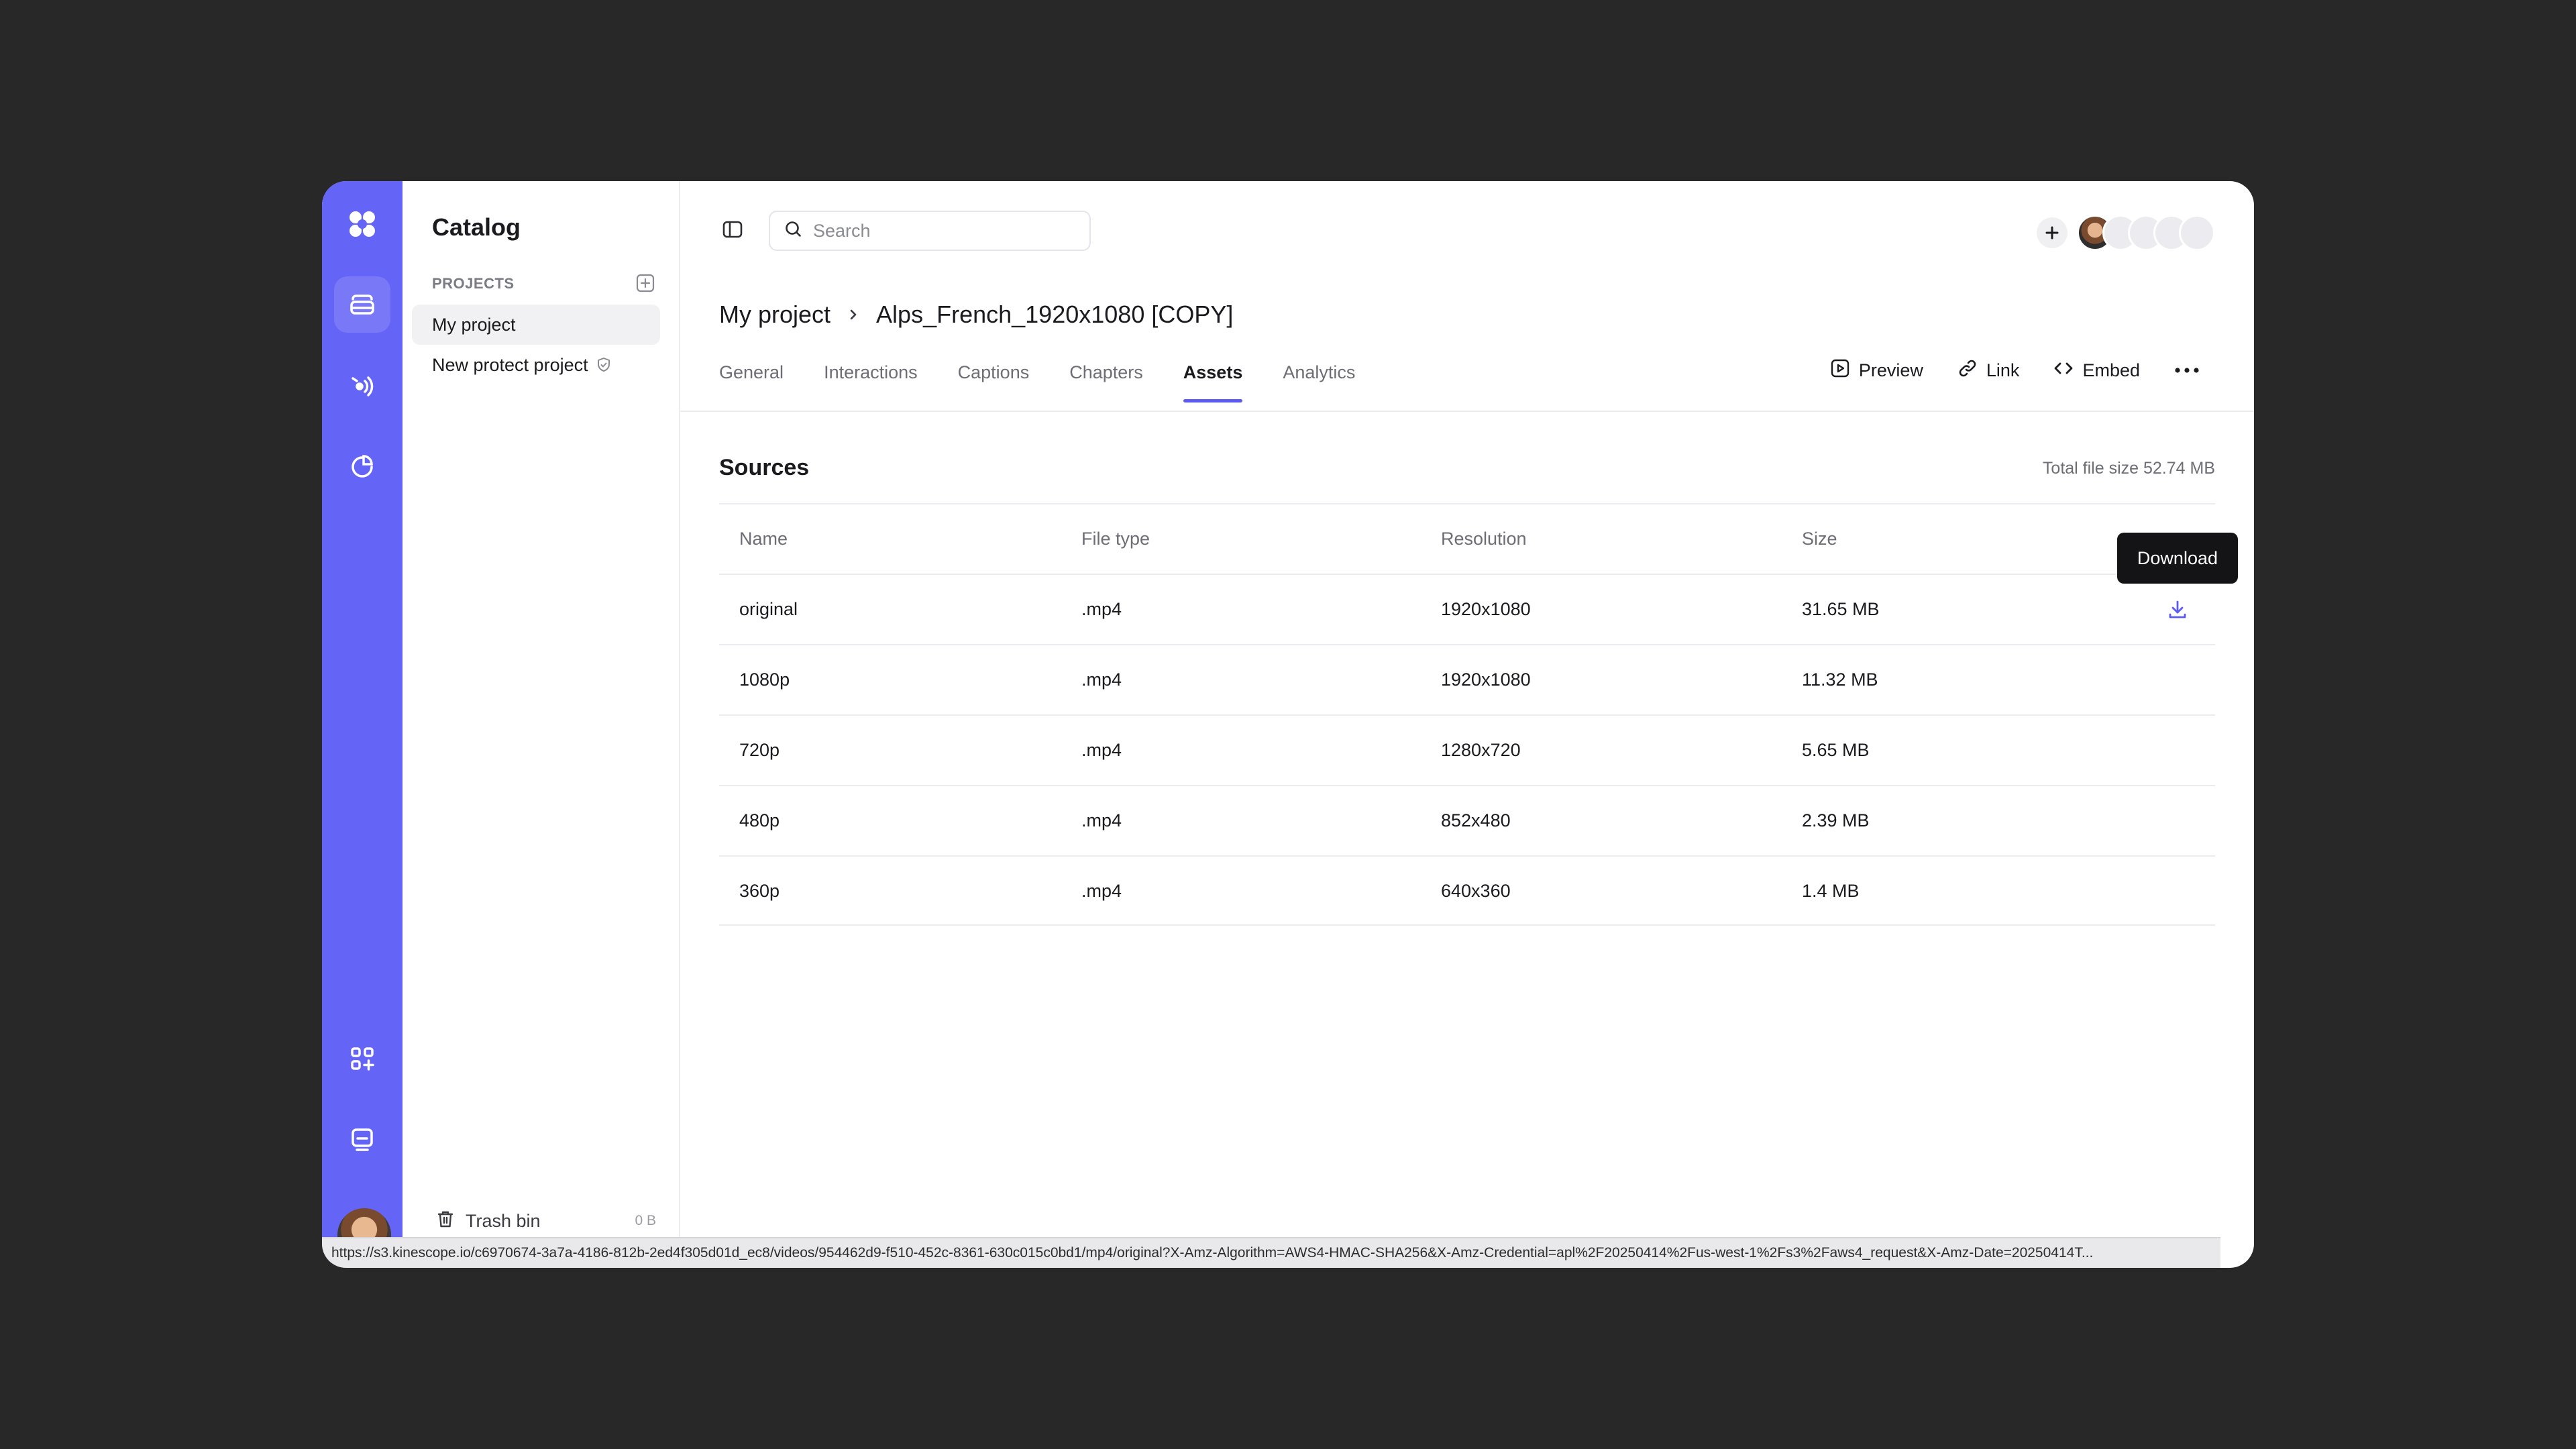 The width and height of the screenshot is (2576, 1449). Describe the element at coordinates (2146, 233) in the screenshot. I see `collaborators-avatars` at that location.